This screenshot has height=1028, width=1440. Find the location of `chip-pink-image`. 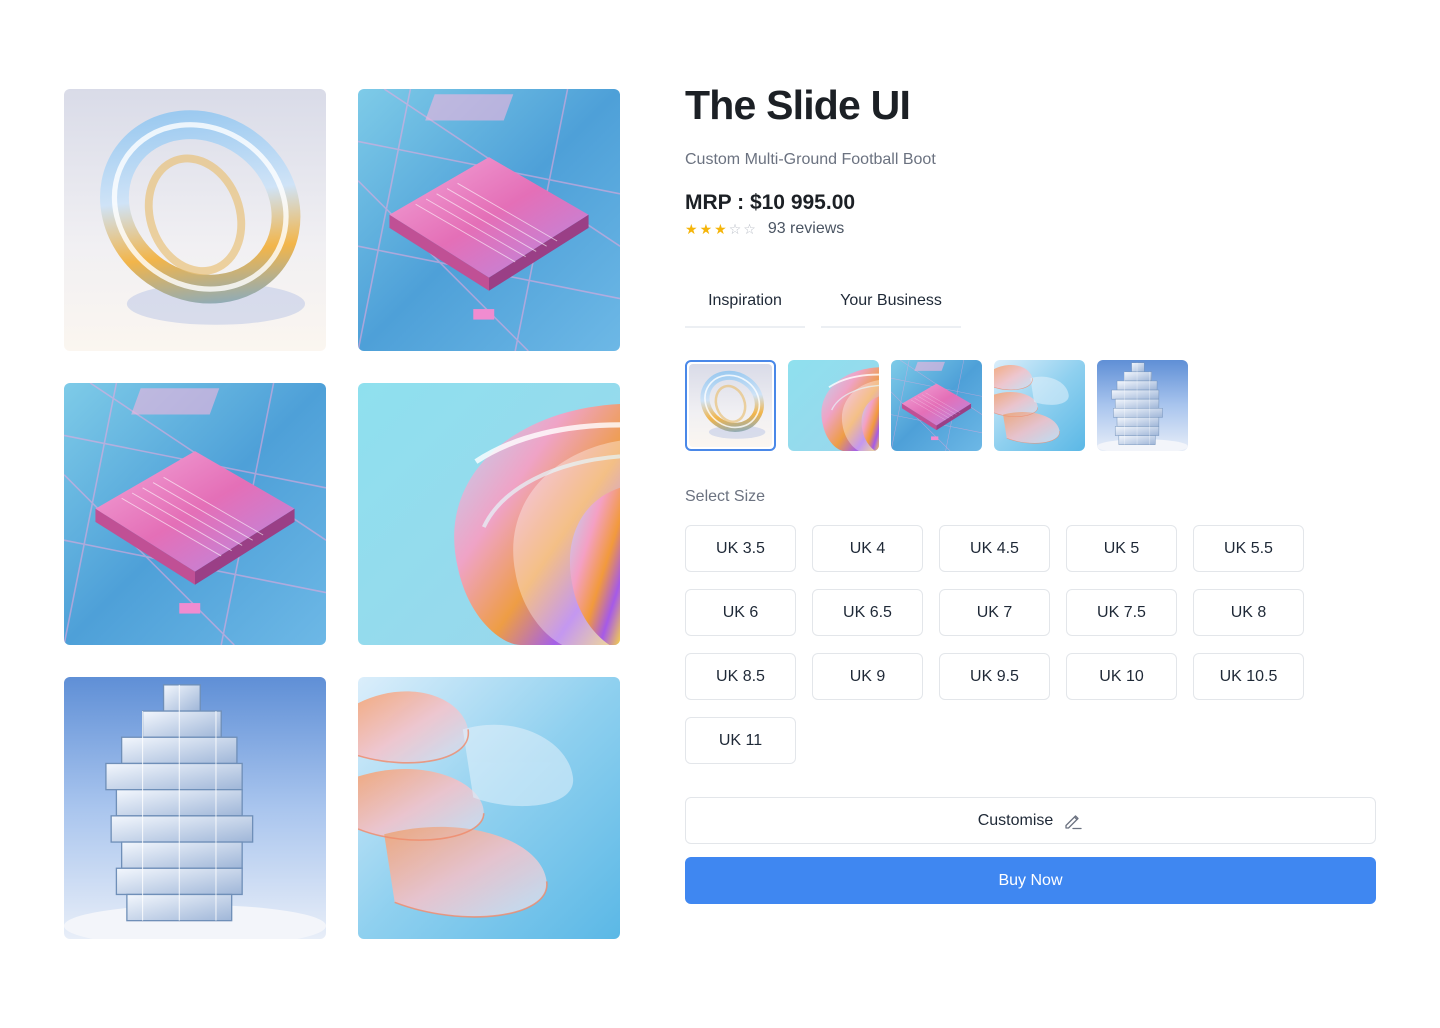

chip-pink-image is located at coordinates (489, 220).